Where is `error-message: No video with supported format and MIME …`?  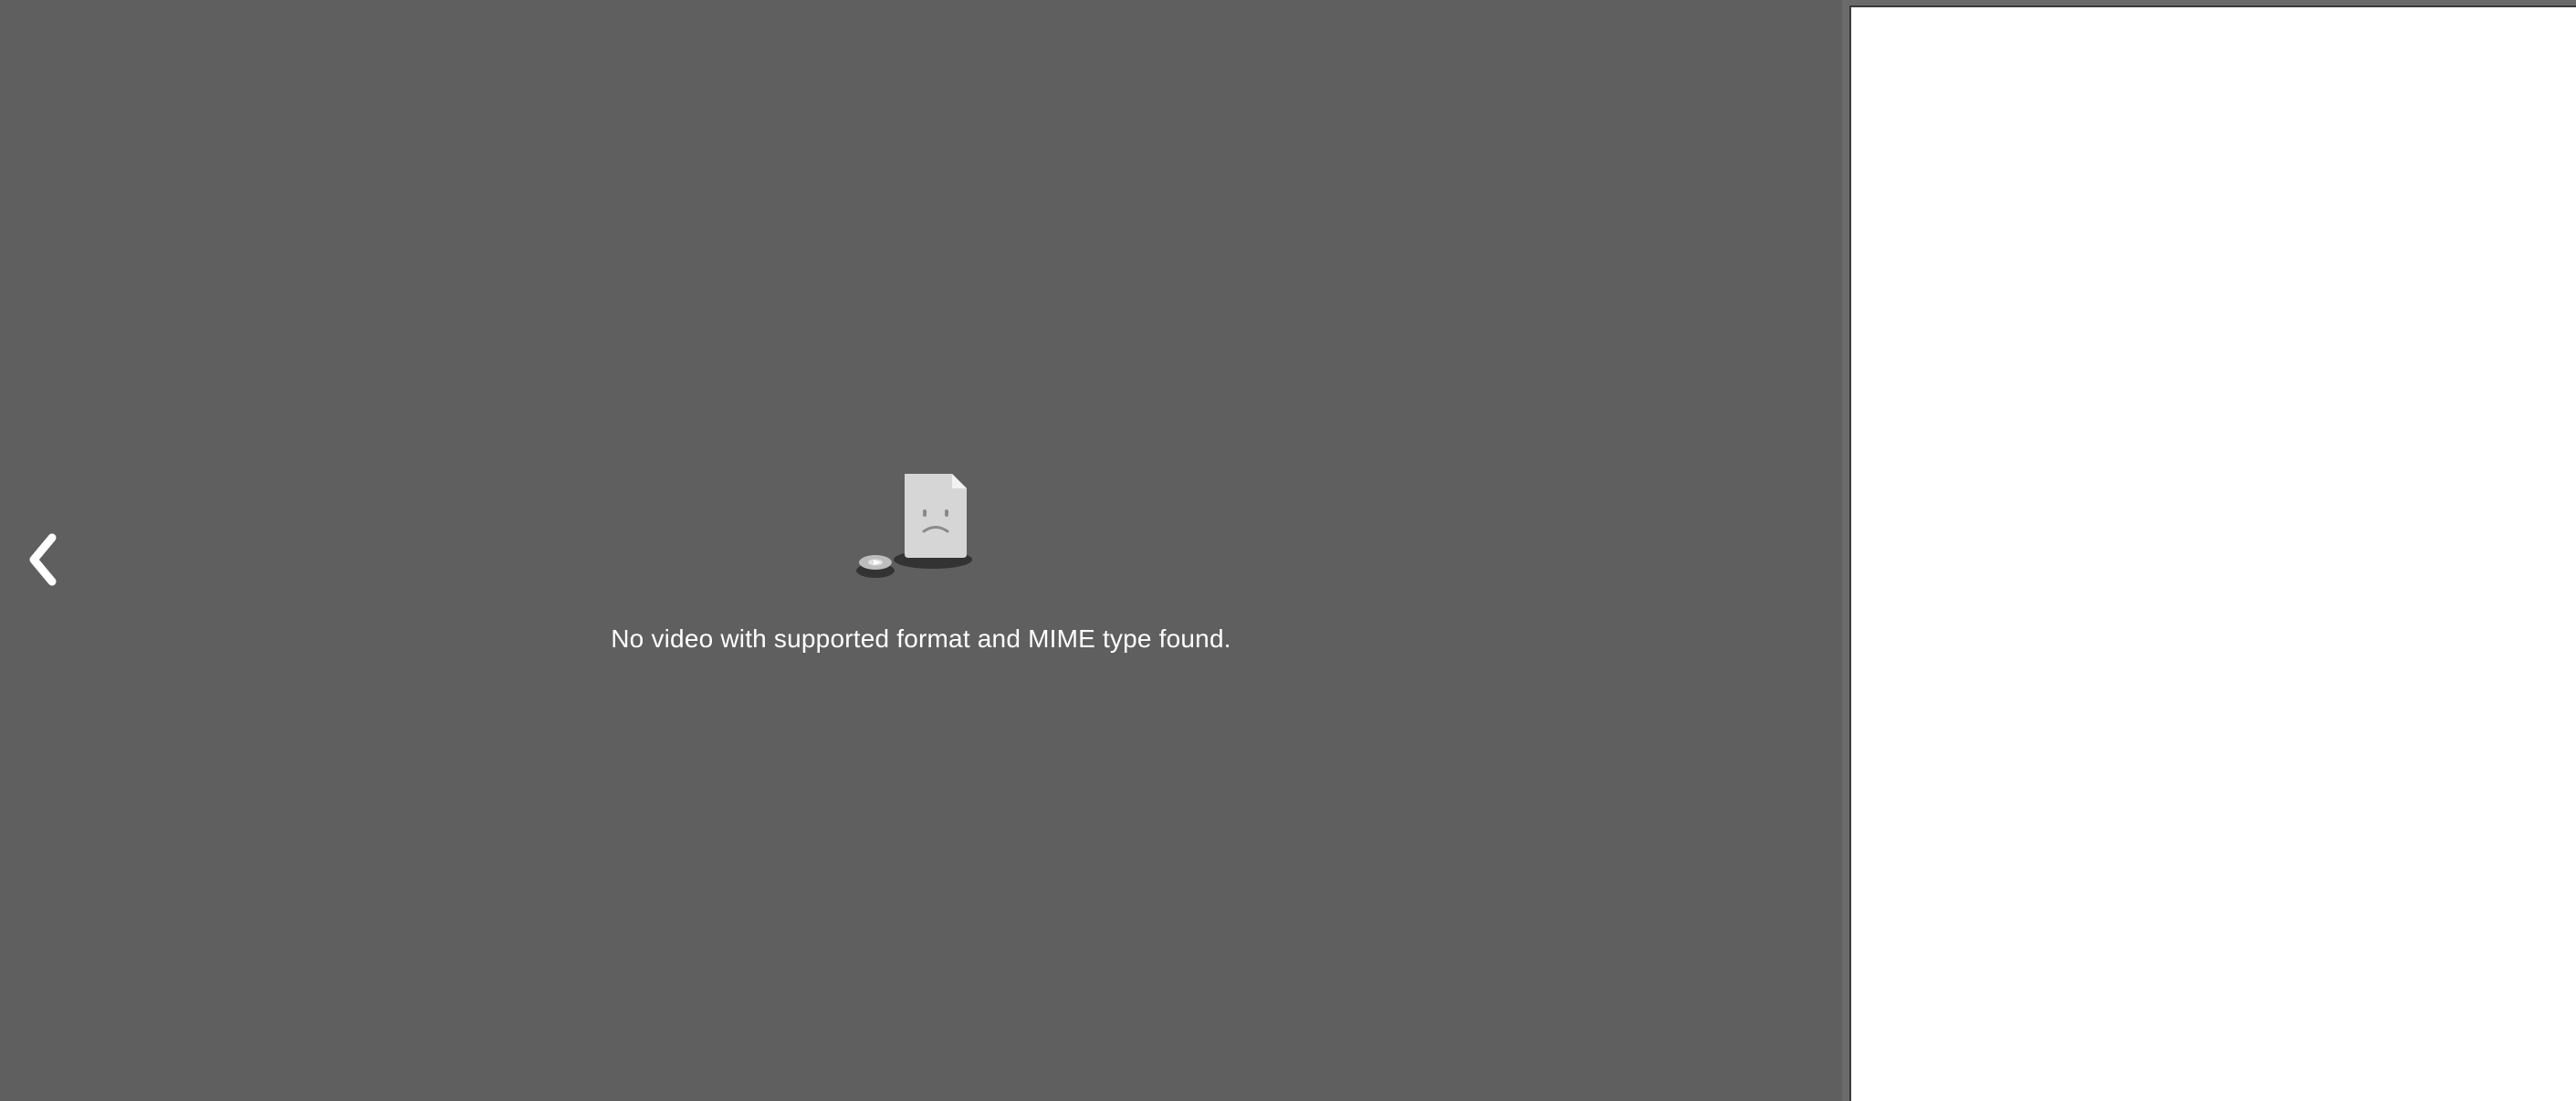
error-message: No video with supported format and MIME … is located at coordinates (921, 638).